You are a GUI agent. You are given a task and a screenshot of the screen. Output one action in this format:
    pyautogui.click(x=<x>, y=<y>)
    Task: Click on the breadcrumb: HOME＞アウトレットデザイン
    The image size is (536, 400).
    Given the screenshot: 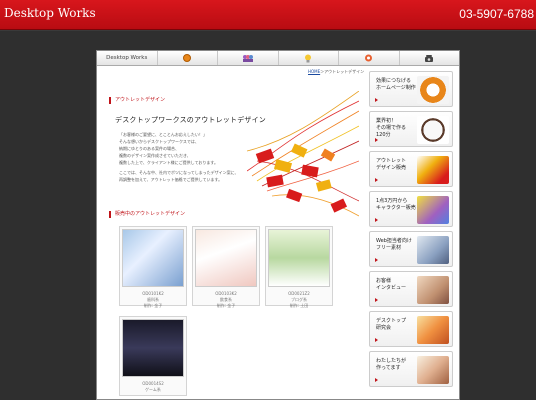 What is the action you would take?
    pyautogui.click(x=336, y=72)
    